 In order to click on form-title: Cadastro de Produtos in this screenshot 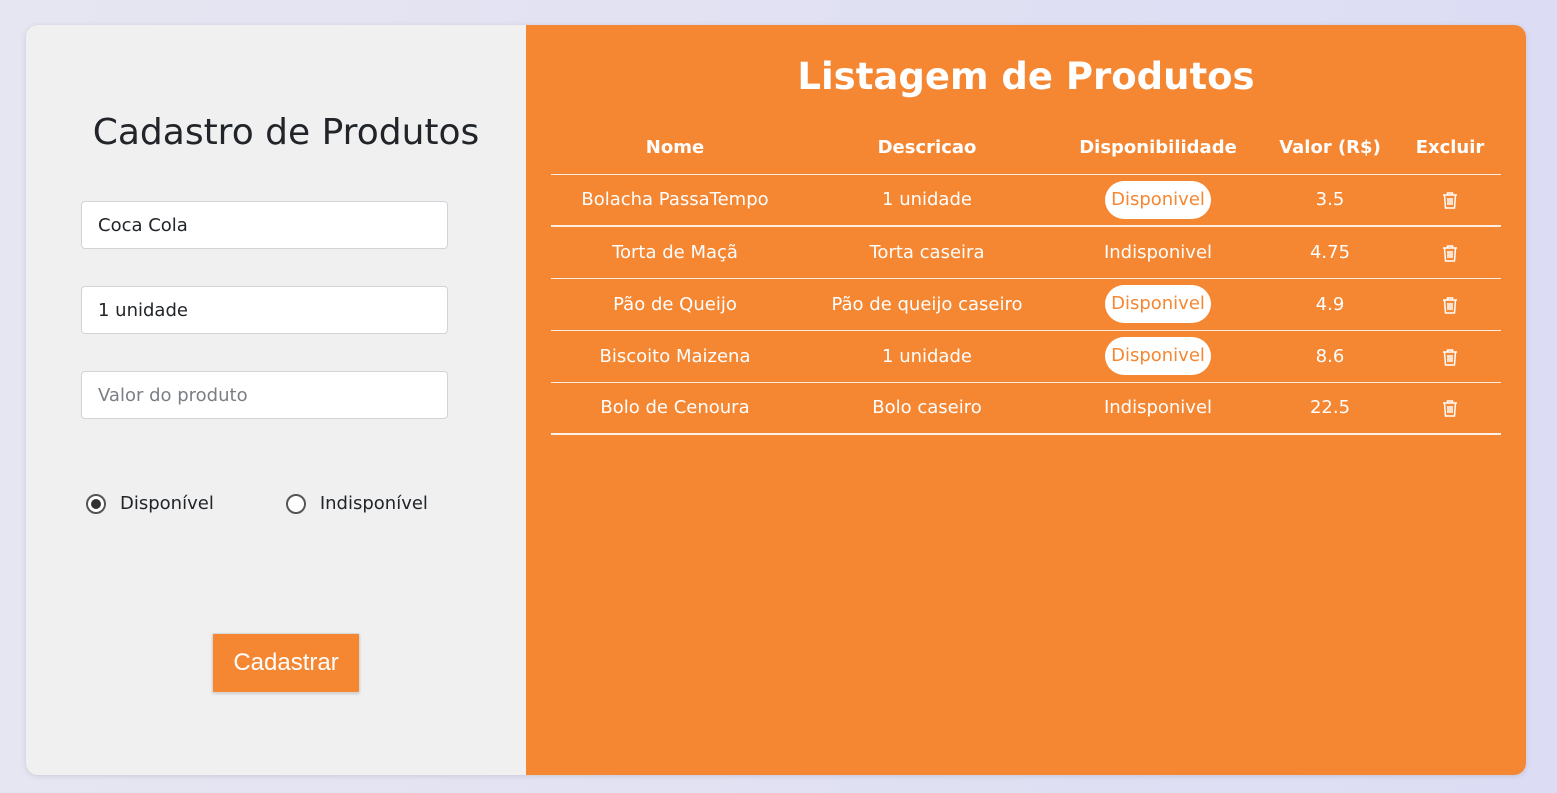, I will do `click(286, 132)`.